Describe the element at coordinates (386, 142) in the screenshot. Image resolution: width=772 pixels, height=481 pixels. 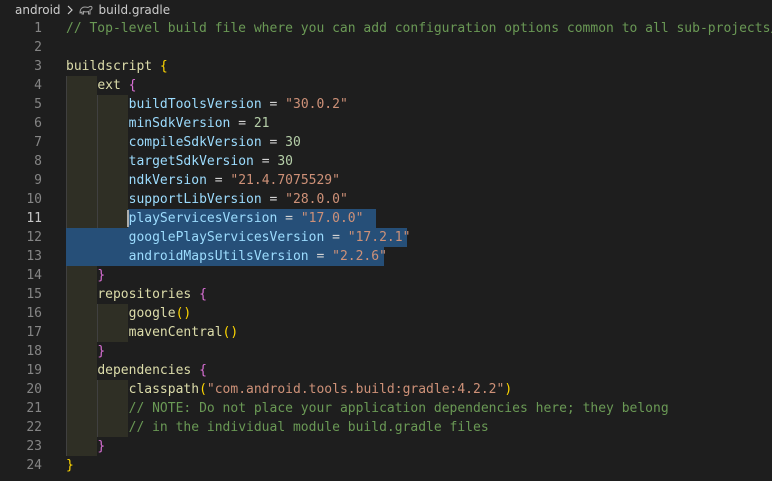
I see `code-line: 7 compileSdkVersion = 30` at that location.